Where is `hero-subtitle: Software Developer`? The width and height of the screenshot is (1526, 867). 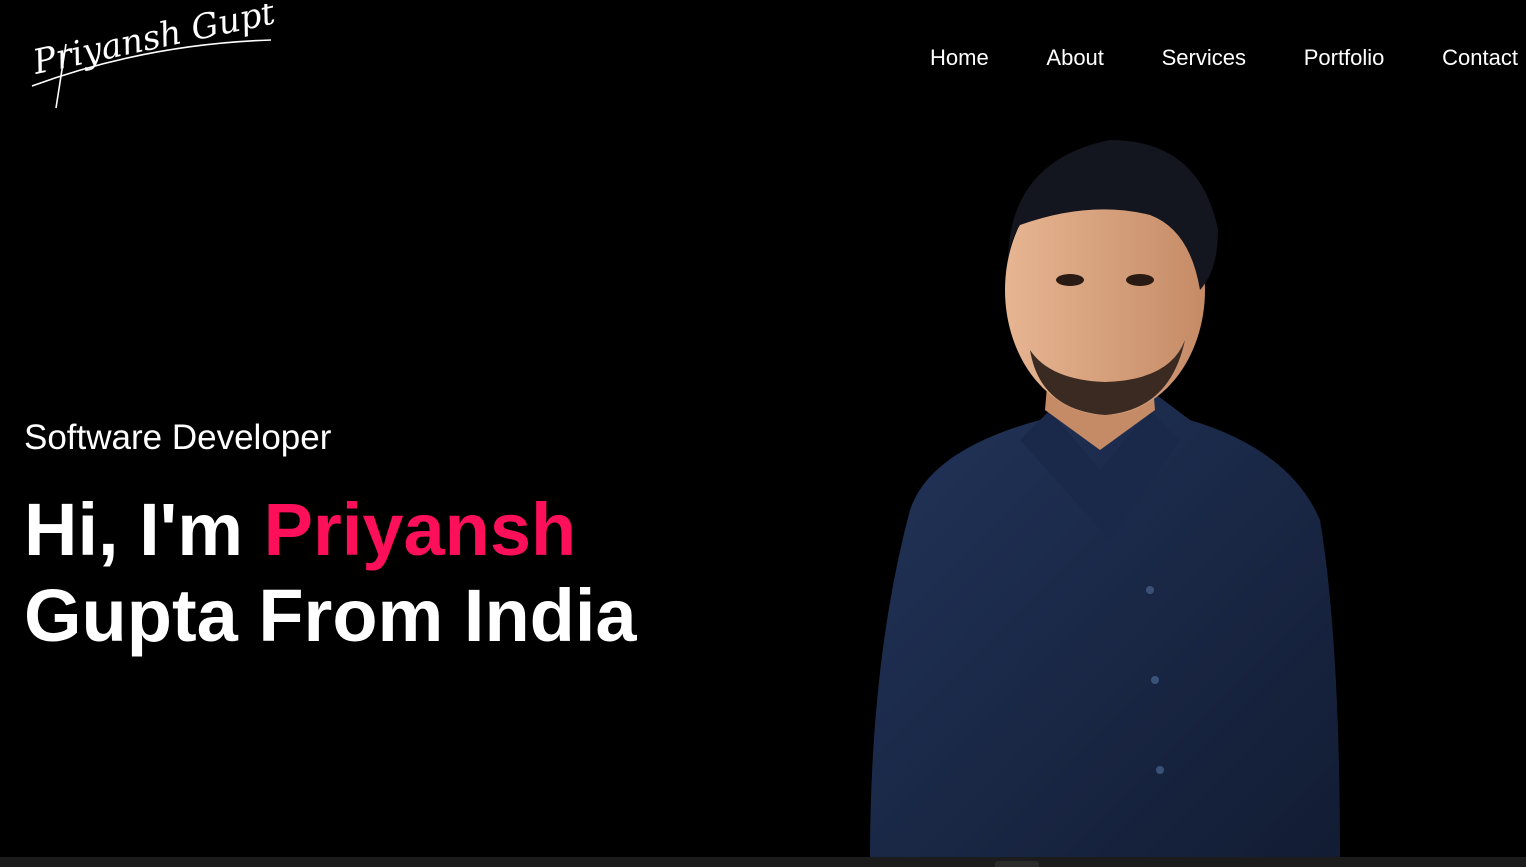 hero-subtitle: Software Developer is located at coordinates (178, 437).